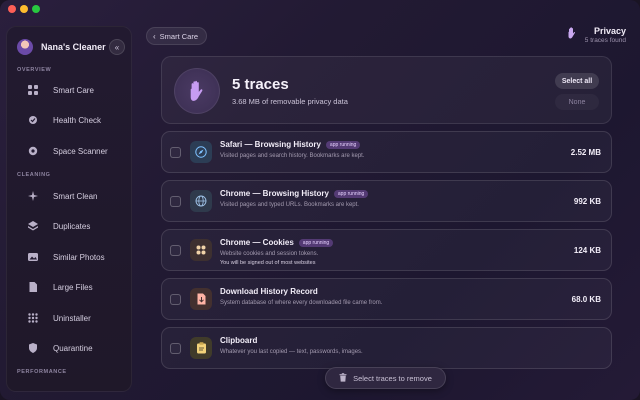  Describe the element at coordinates (80, 151) in the screenshot. I see `sidebar-item-label: Space Scanner` at that location.